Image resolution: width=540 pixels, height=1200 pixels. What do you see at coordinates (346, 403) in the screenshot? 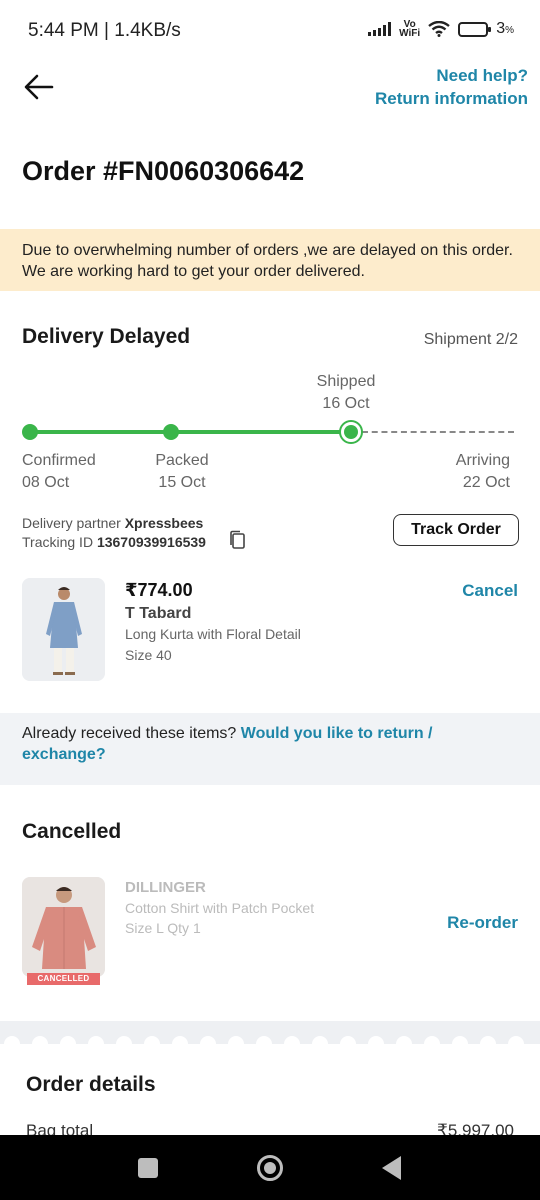
I see `step-date: 16 Oct` at bounding box center [346, 403].